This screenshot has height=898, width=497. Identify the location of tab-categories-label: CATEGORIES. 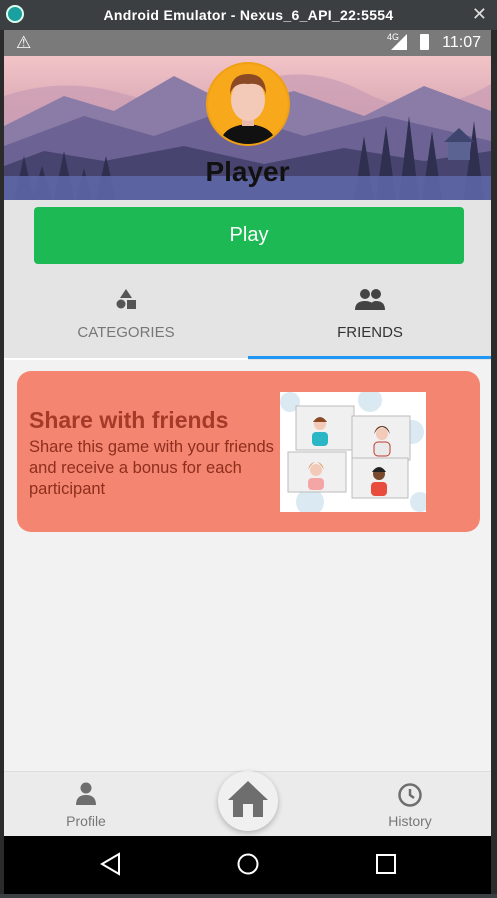
(126, 332).